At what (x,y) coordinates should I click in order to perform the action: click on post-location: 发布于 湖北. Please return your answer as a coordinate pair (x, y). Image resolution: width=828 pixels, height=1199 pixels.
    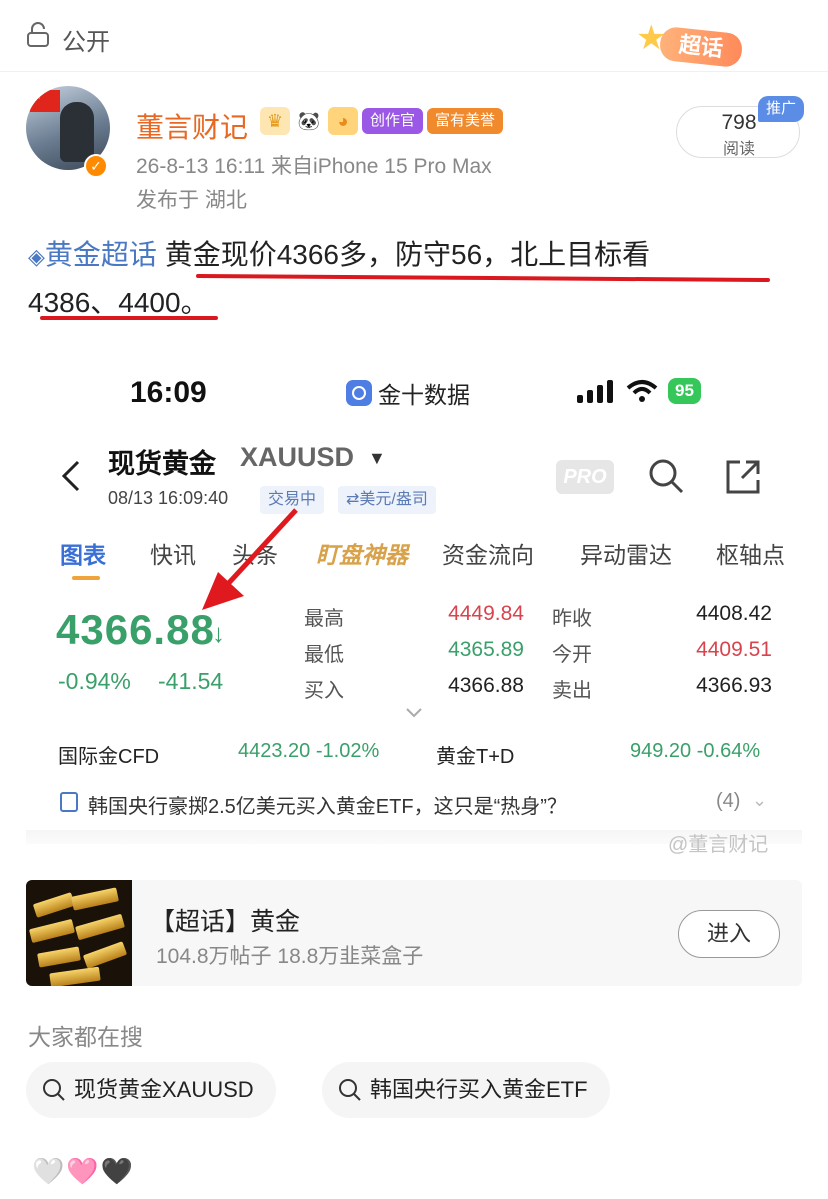
    Looking at the image, I should click on (191, 200).